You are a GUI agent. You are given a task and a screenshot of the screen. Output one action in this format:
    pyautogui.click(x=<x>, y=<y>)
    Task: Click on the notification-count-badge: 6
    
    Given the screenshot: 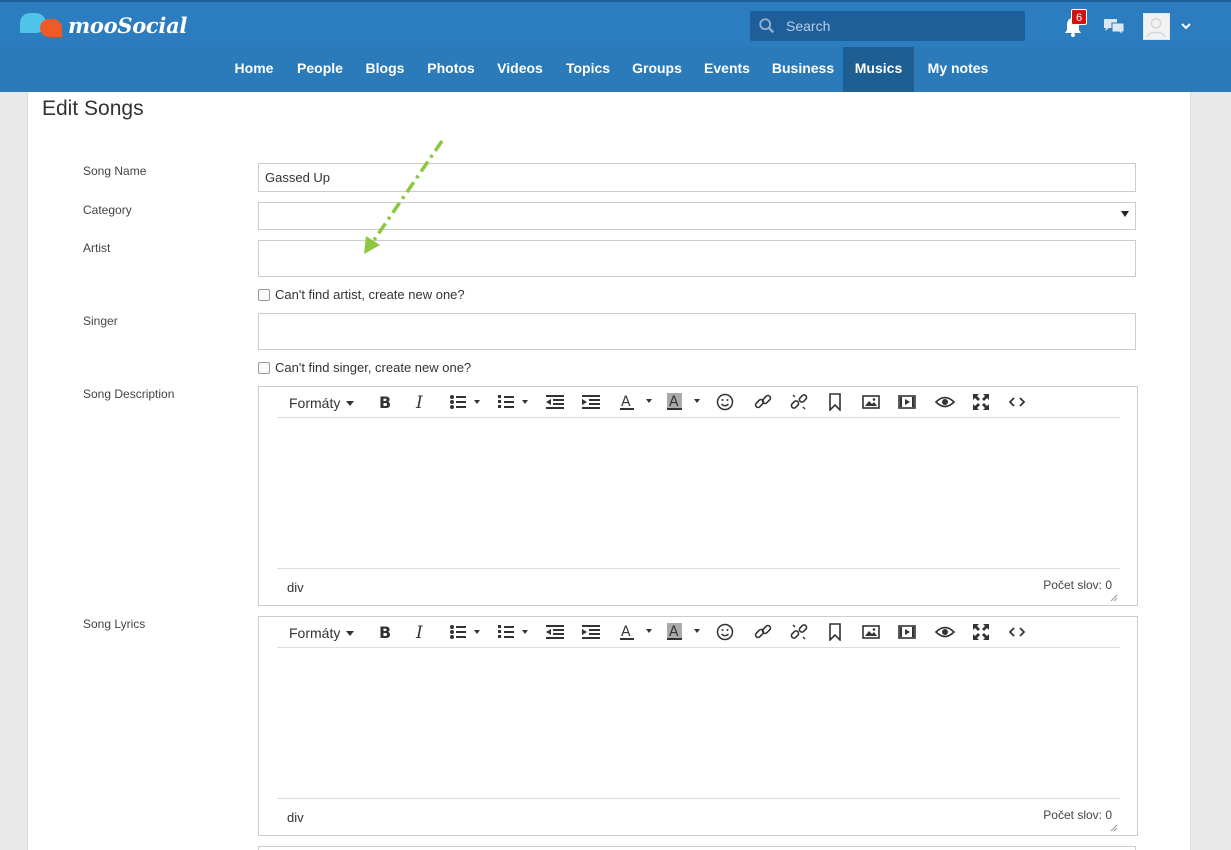 What is the action you would take?
    pyautogui.click(x=1079, y=17)
    